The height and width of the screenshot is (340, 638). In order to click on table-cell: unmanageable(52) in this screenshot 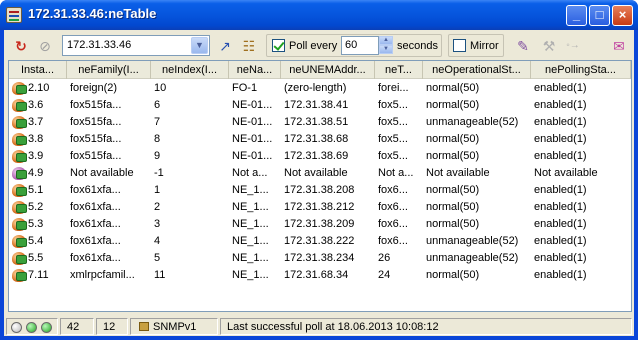, I will do `click(472, 122)`.